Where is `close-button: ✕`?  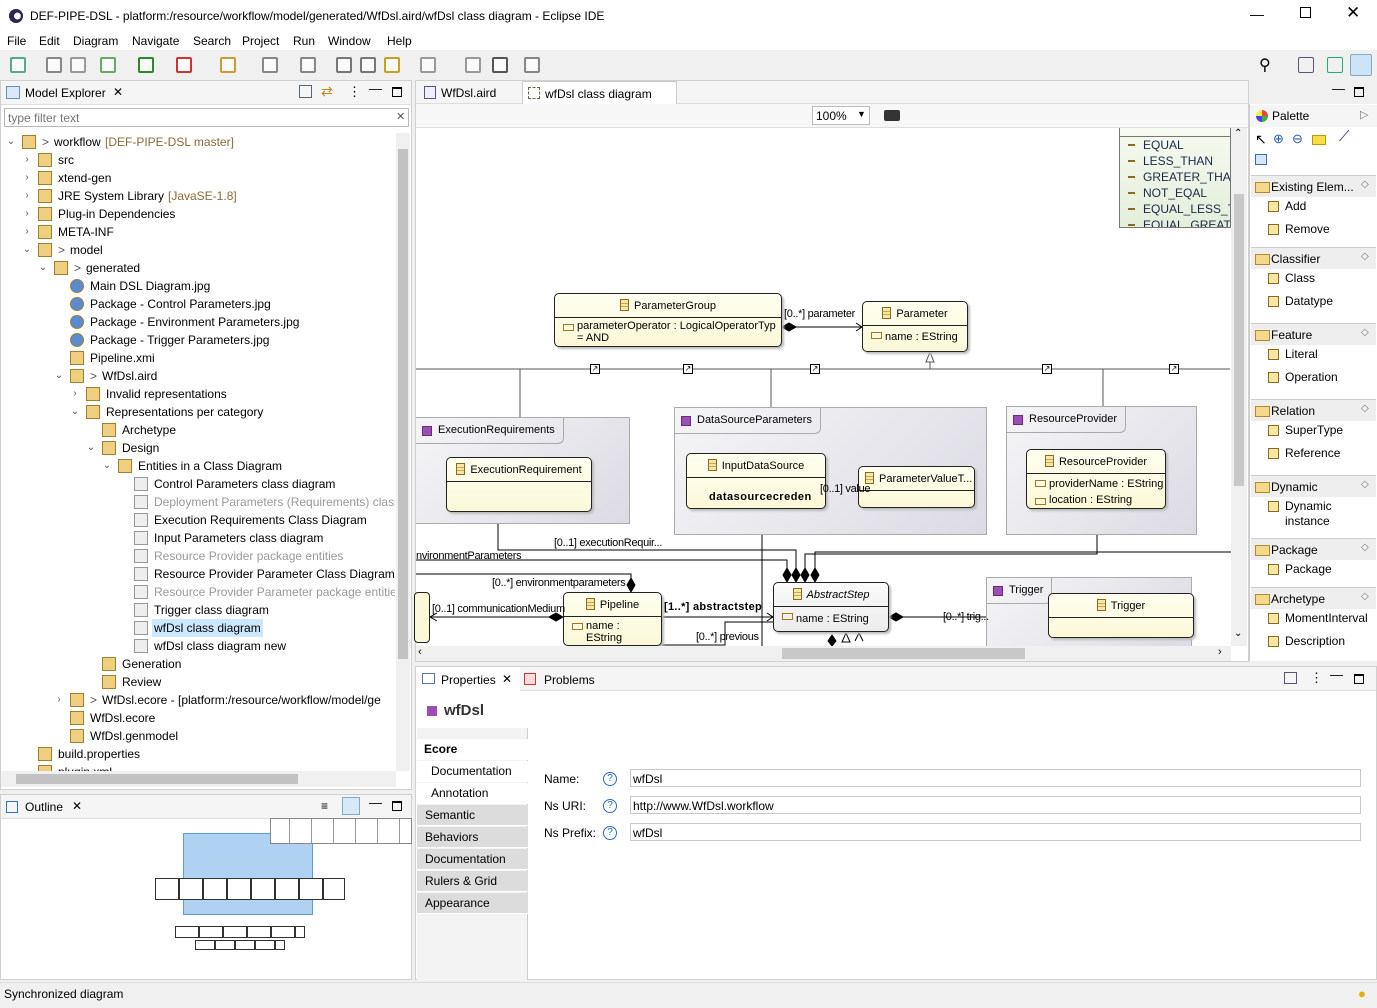
close-button: ✕ is located at coordinates (1353, 13).